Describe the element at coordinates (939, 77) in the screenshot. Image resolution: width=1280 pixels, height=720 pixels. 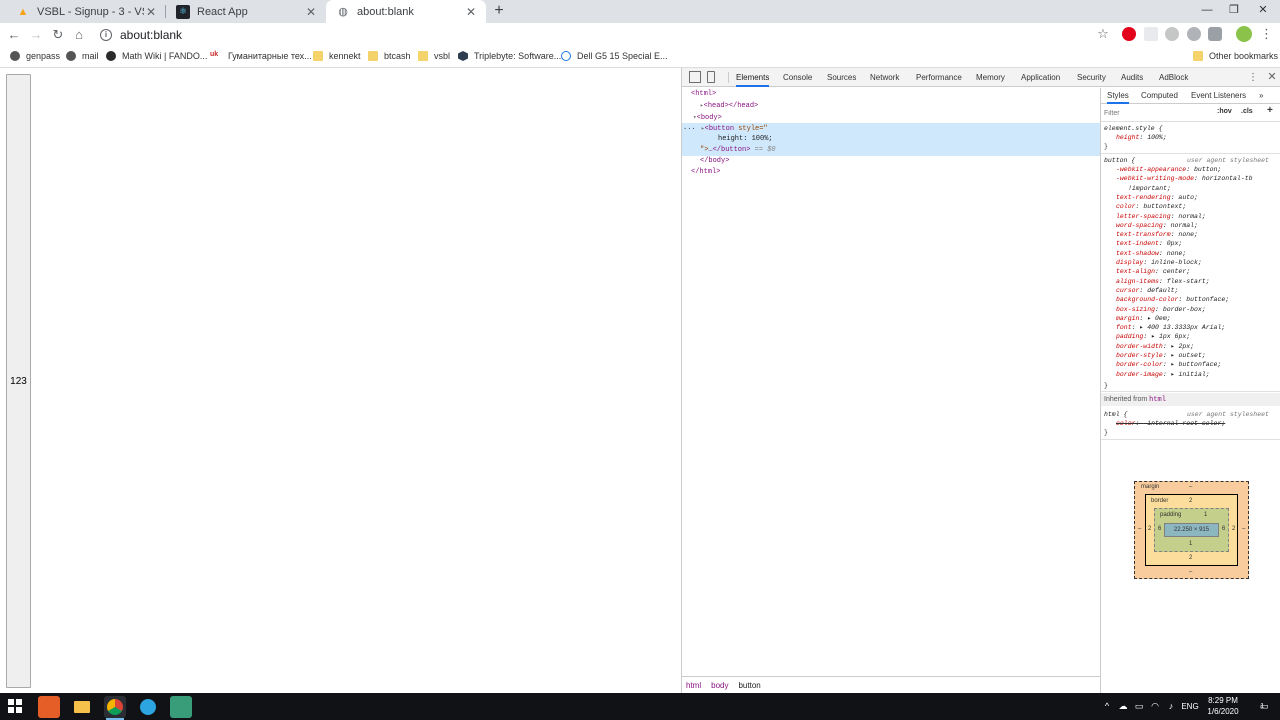
I see `devtools-tab-performance: Performance` at that location.